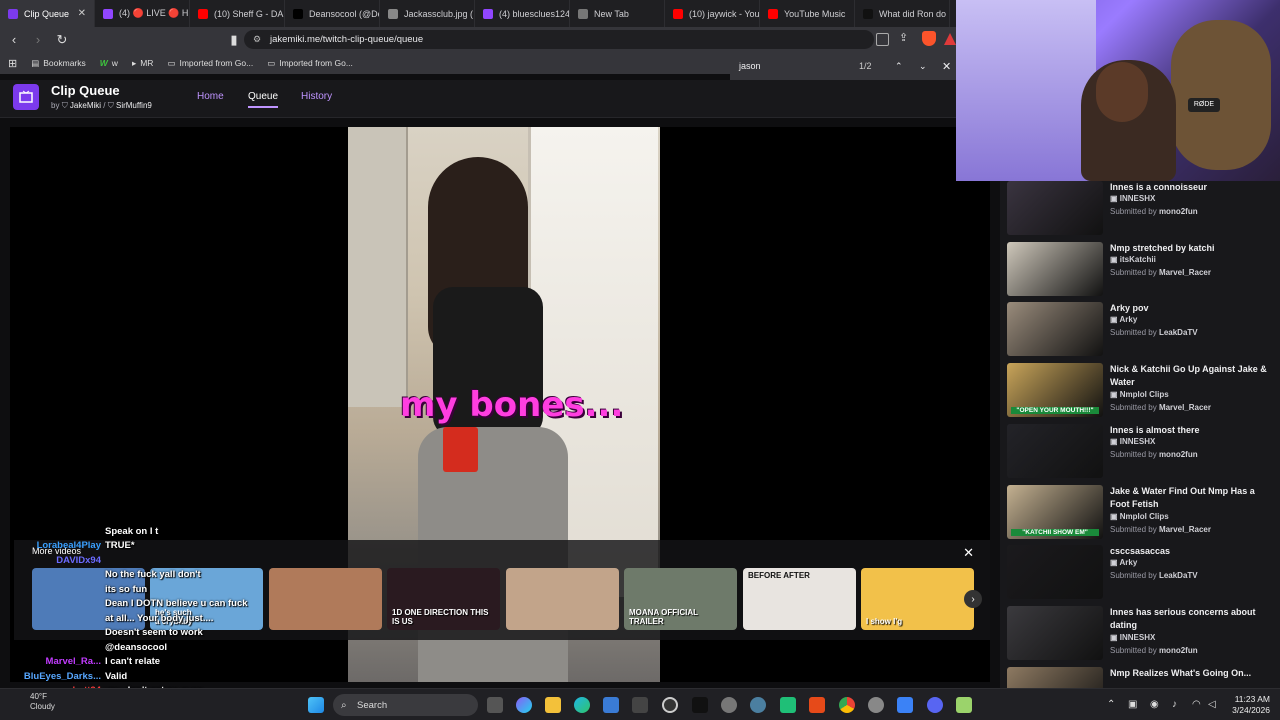 This screenshot has height=720, width=1280. Describe the element at coordinates (443, 599) in the screenshot. I see `more-videos-thumbnail: 1D ONE DIRECTION THIS IS US` at that location.